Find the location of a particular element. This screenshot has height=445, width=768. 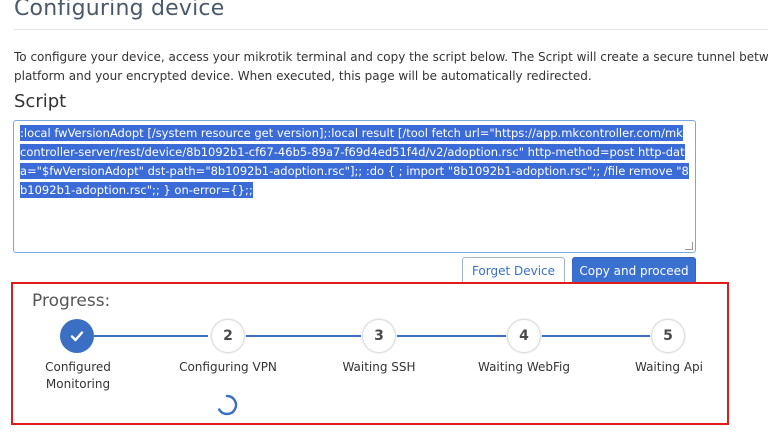

step-5-label: Waiting Api is located at coordinates (669, 367).